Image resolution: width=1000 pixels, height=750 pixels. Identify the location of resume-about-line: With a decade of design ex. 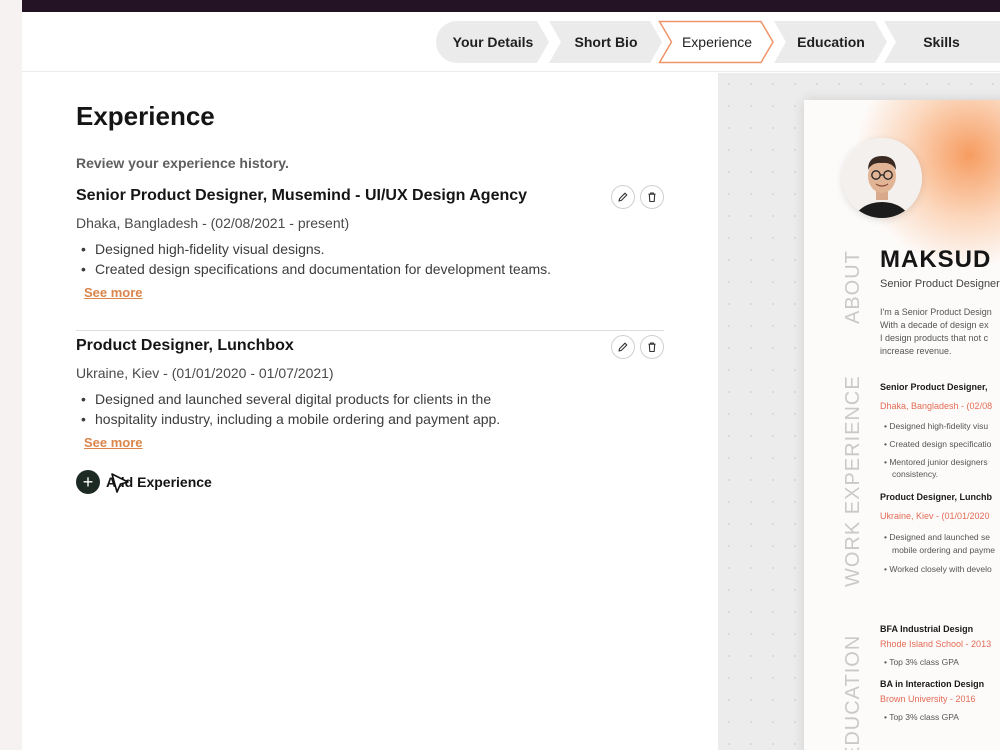
(934, 325).